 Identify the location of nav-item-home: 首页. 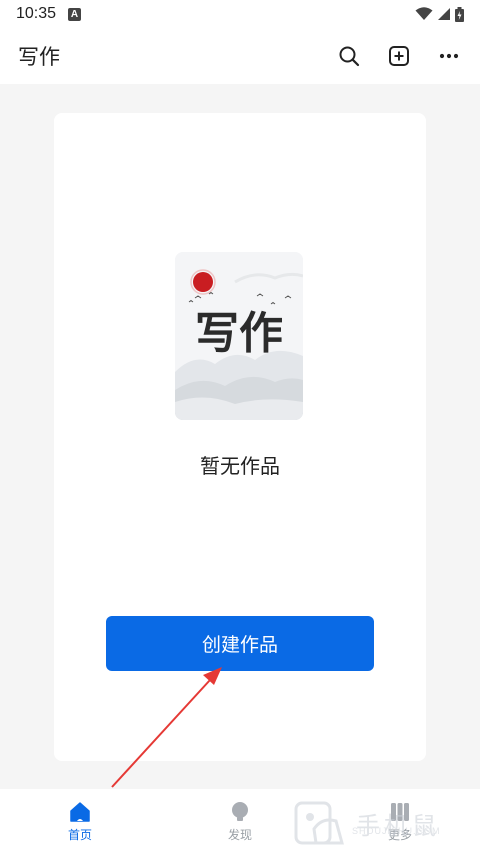
(80, 821).